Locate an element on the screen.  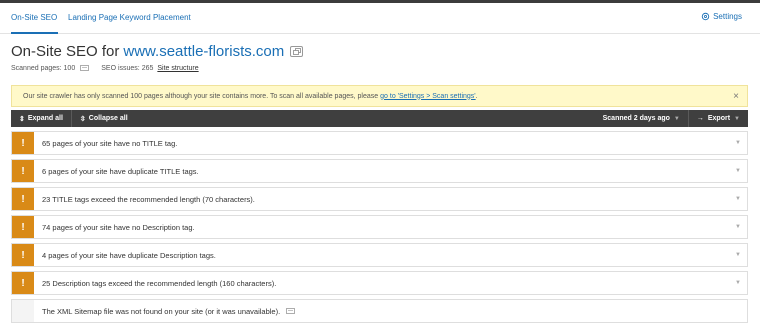
scan-settings-link: go to 'Settings > Scan settings' is located at coordinates (427, 96).